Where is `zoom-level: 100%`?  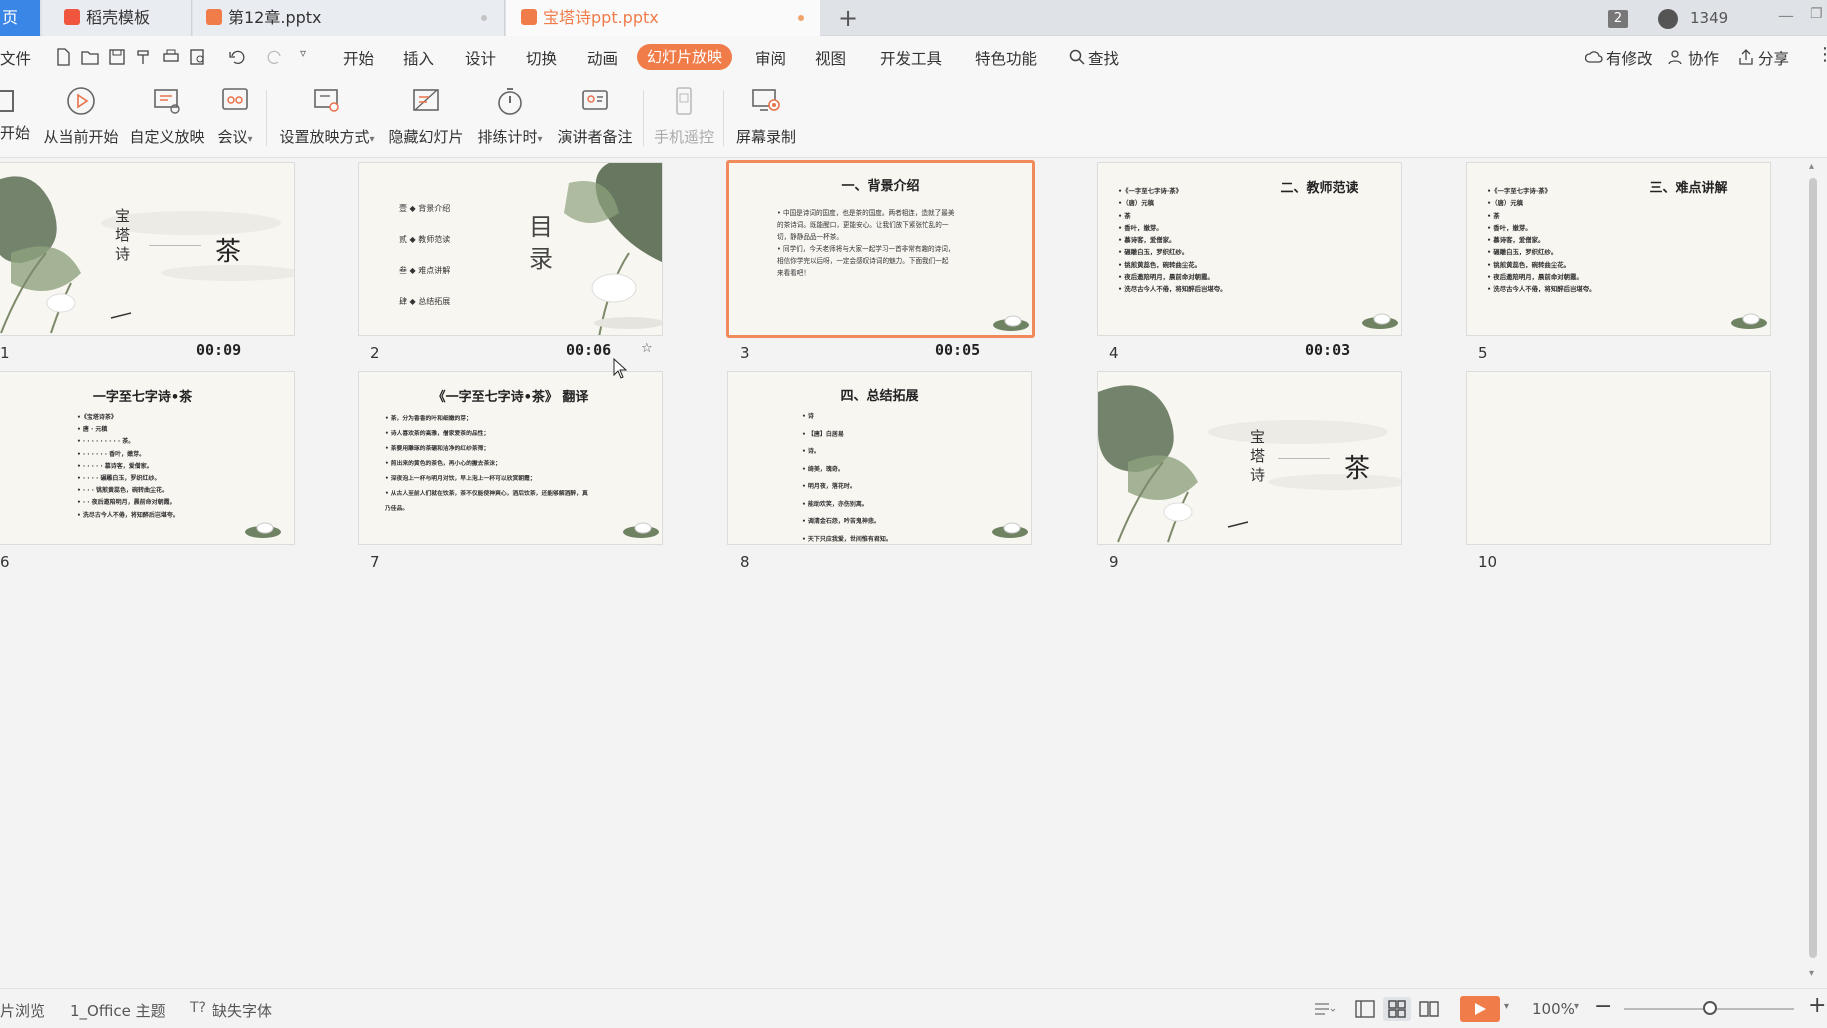 zoom-level: 100% is located at coordinates (1553, 1009).